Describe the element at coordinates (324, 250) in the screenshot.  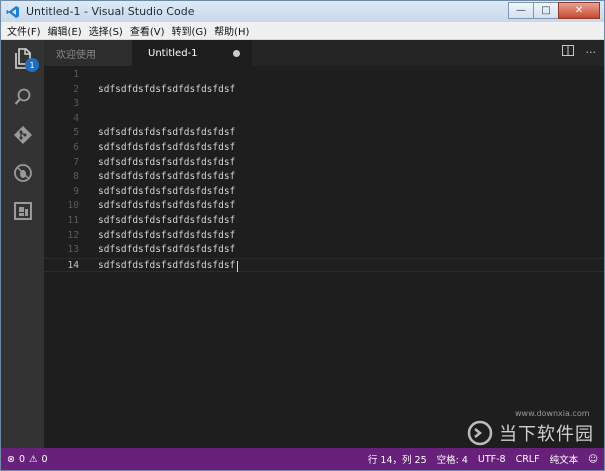
I see `editor-line: 13 sdfsdfdsfdsfsdfdsfdsfdsf` at that location.